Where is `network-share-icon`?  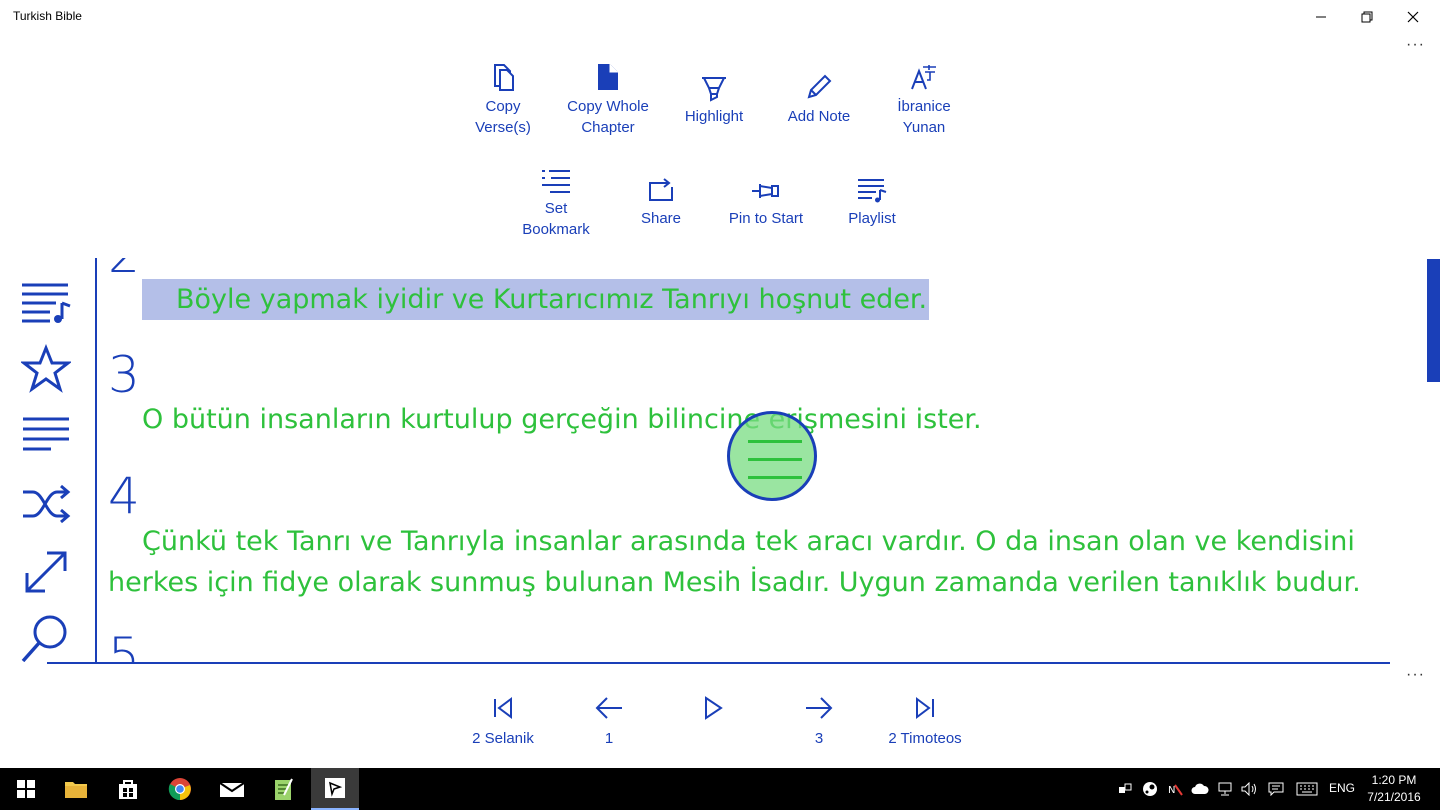
network-share-icon is located at coordinates (1125, 789).